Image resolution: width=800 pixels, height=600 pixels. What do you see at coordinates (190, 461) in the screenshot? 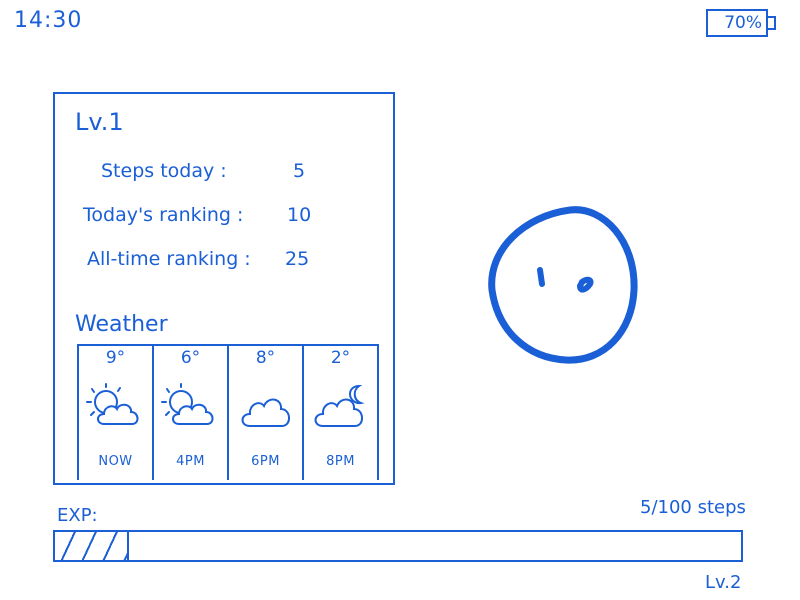
I see `forecast-time: 4PM` at bounding box center [190, 461].